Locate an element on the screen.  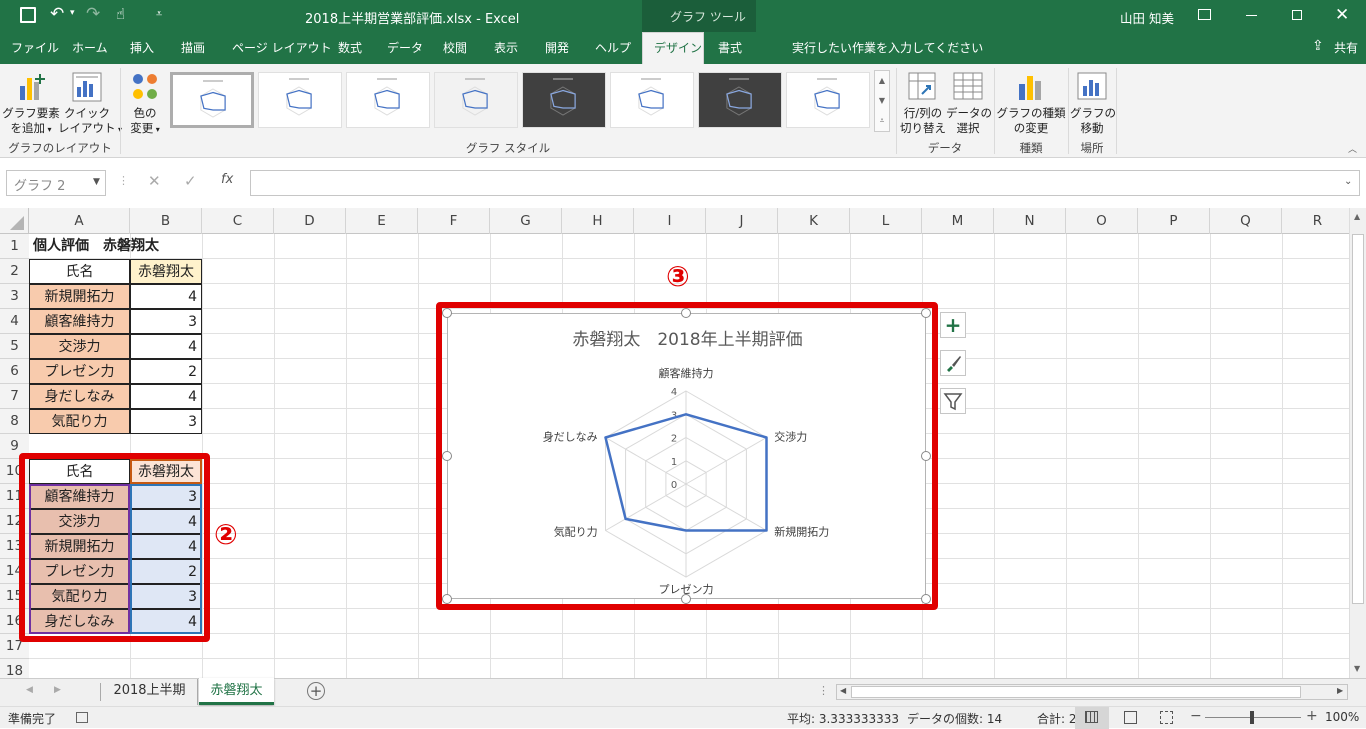
move-chart-button: グラフの 移動 is located at coordinates (1093, 103).